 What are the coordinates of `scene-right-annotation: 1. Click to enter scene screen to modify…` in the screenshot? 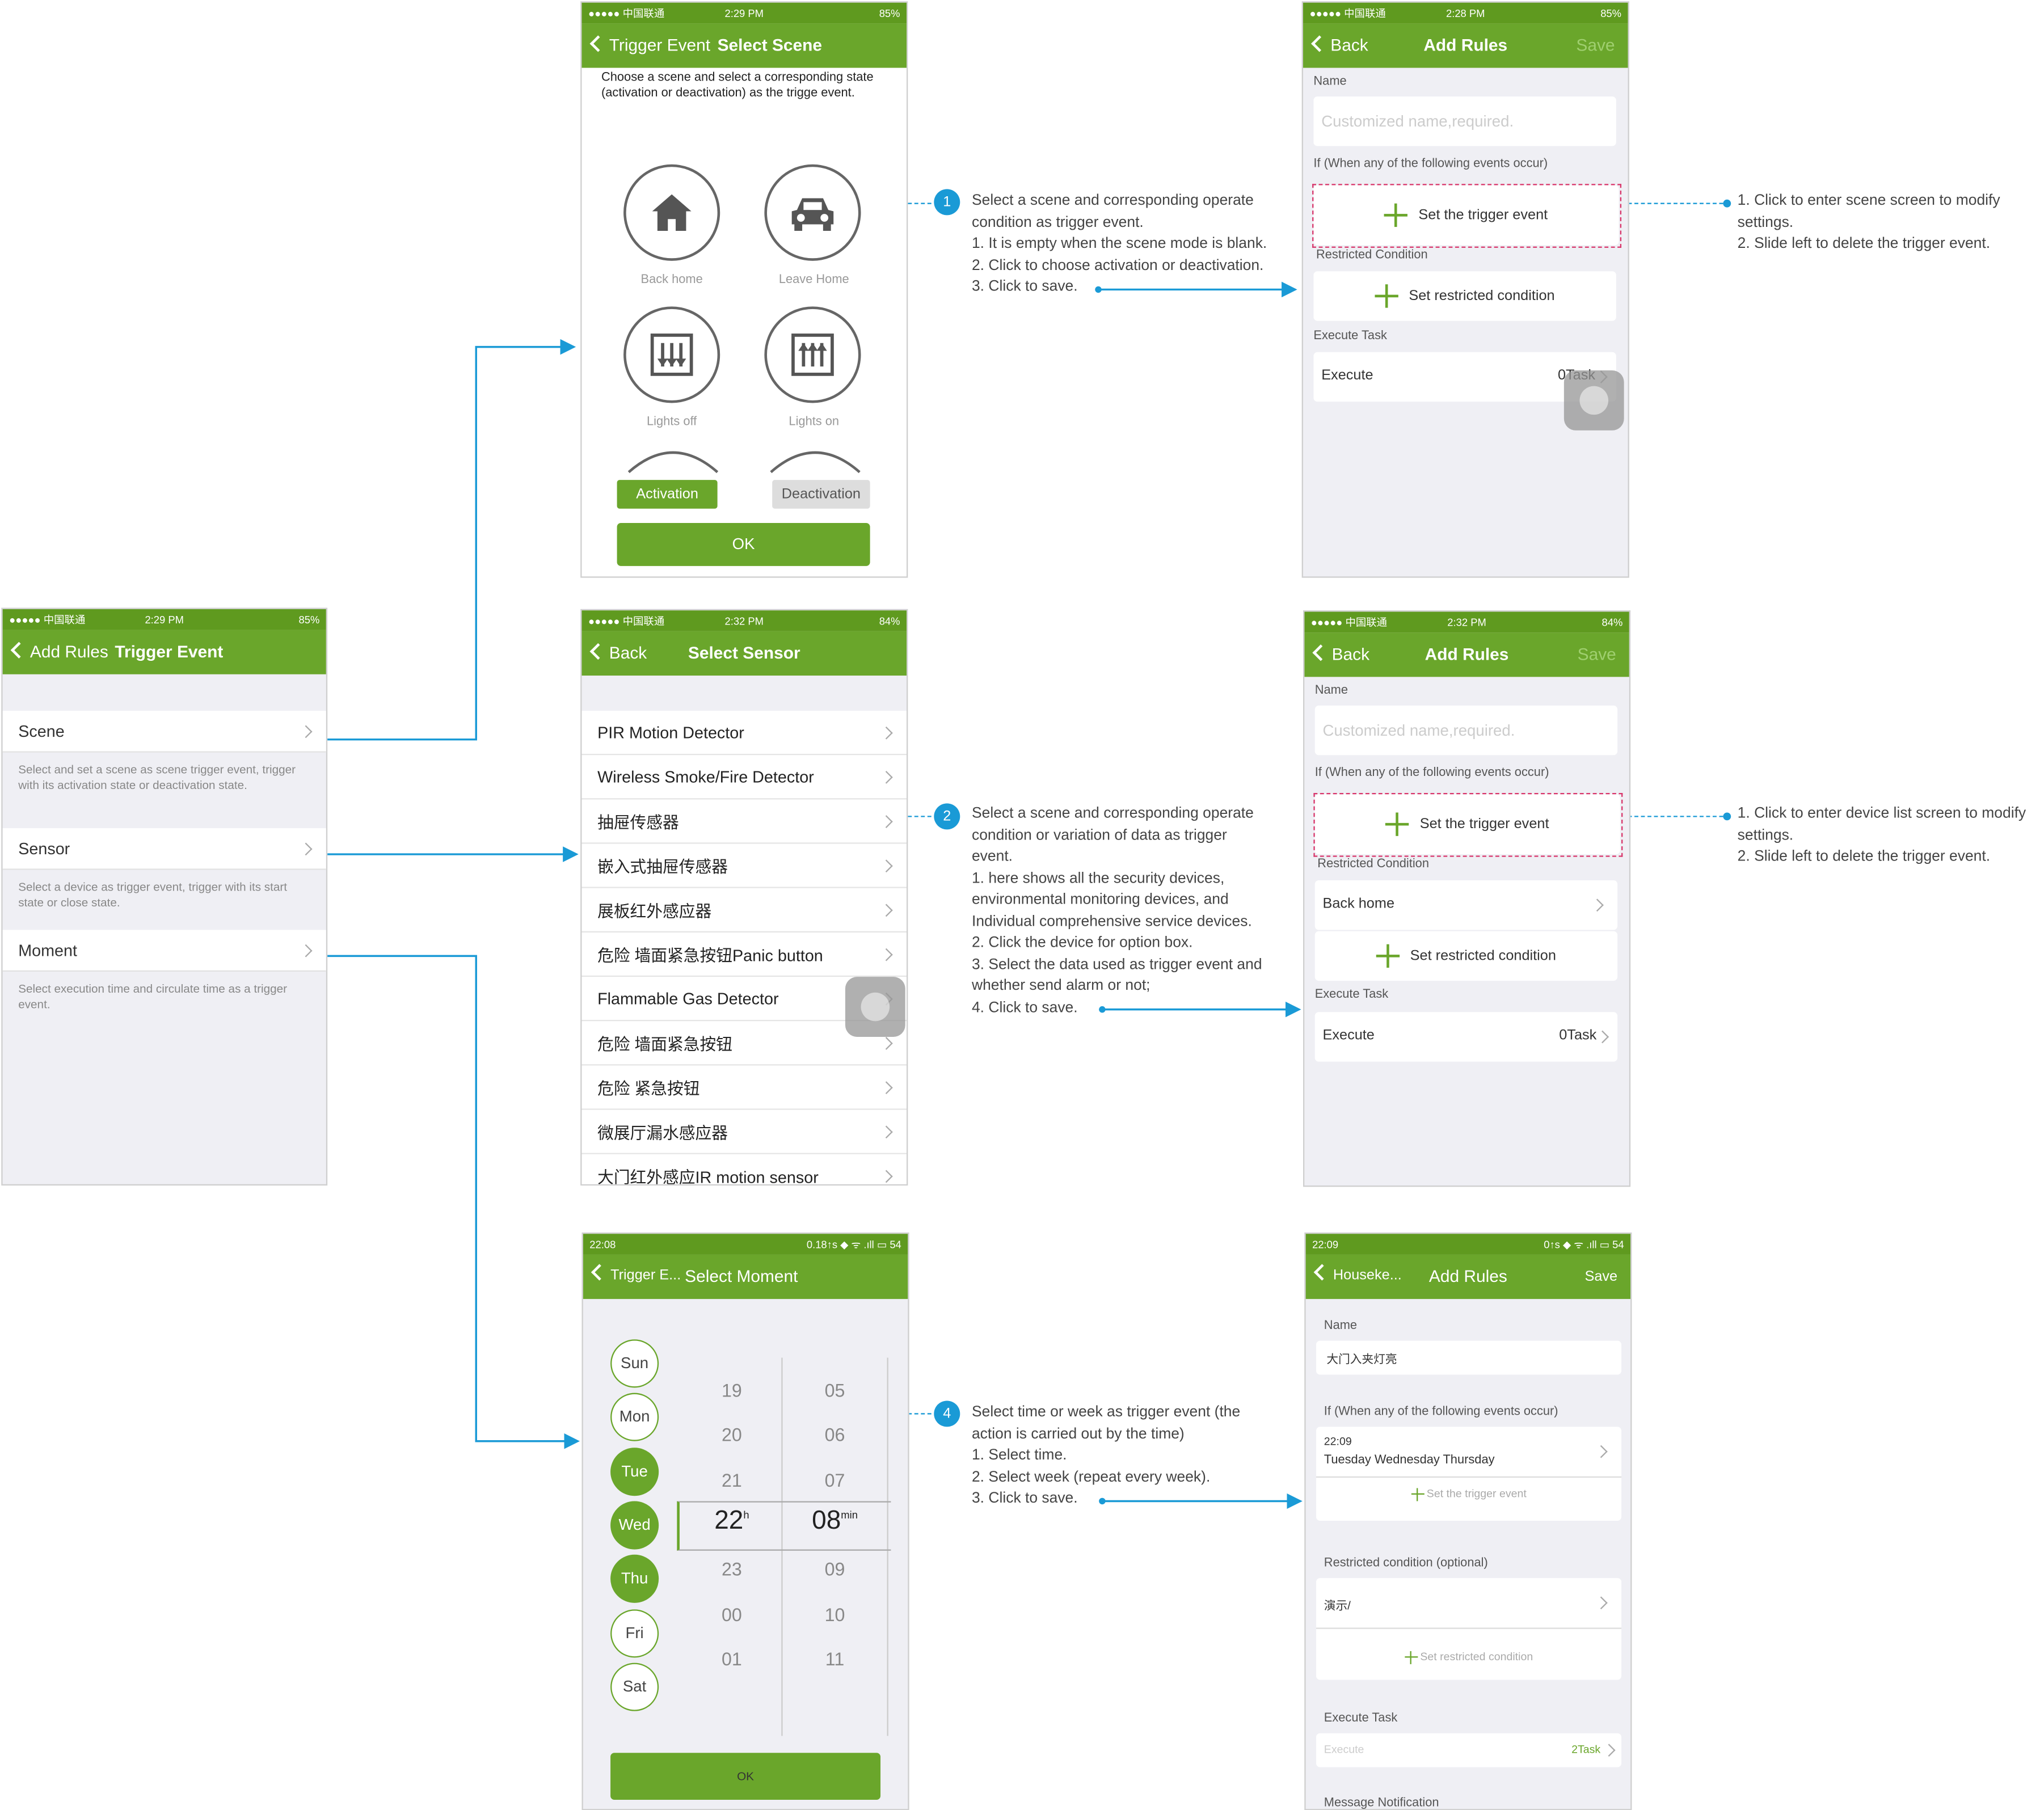 It's located at (1868, 222).